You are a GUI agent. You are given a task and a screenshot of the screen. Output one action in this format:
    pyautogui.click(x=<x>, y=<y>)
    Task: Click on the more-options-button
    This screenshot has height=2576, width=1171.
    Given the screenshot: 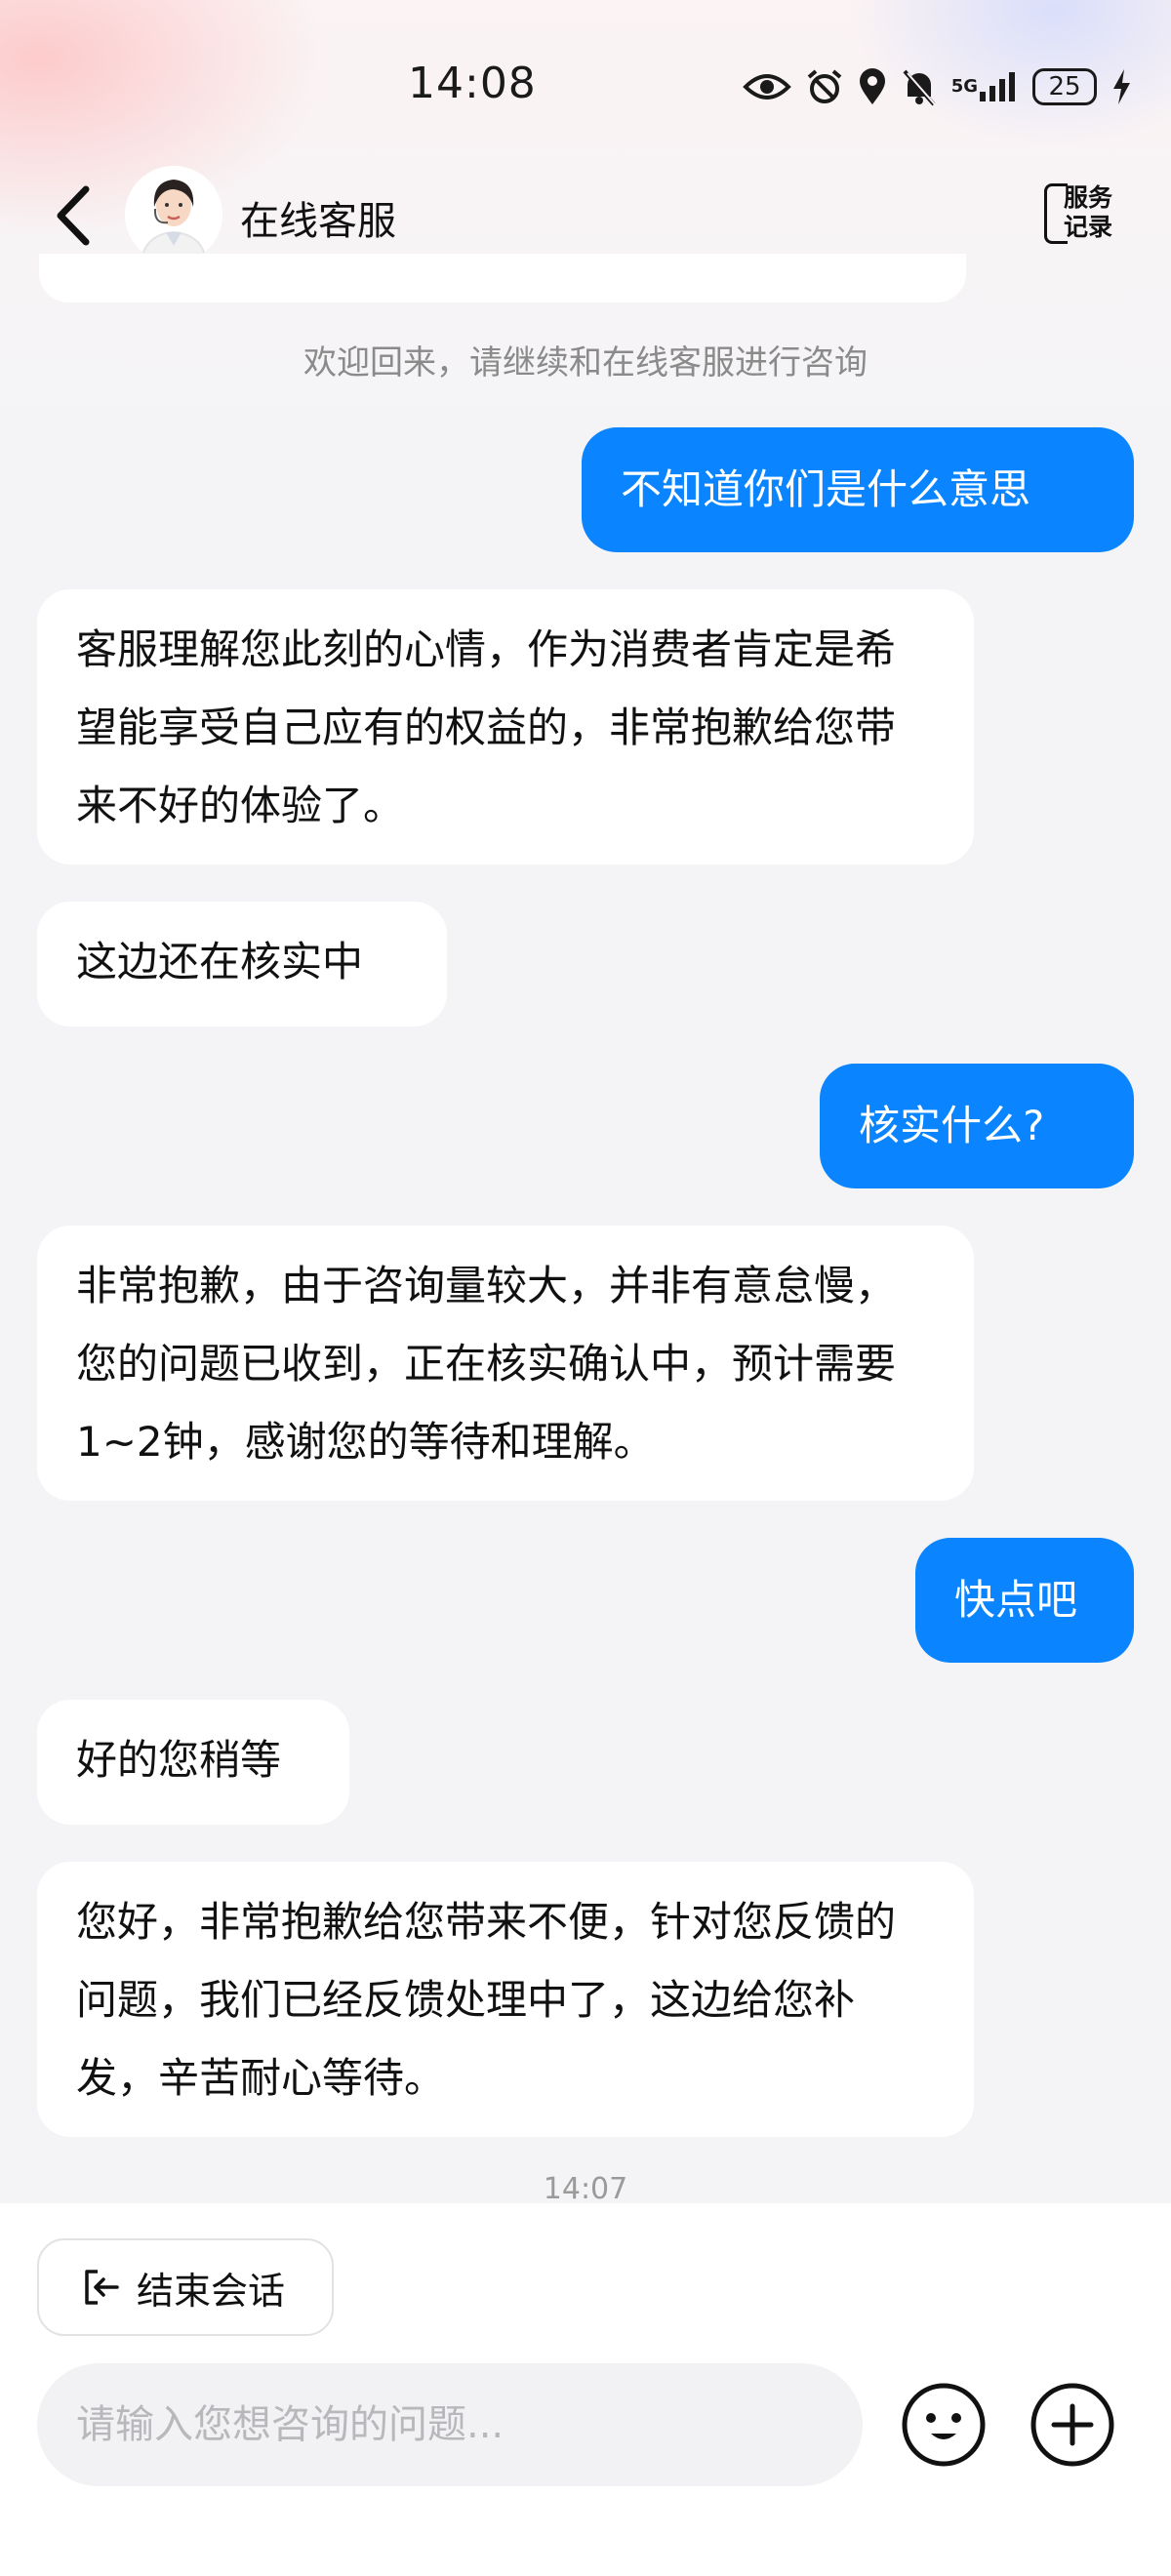 What is the action you would take?
    pyautogui.click(x=1072, y=2425)
    